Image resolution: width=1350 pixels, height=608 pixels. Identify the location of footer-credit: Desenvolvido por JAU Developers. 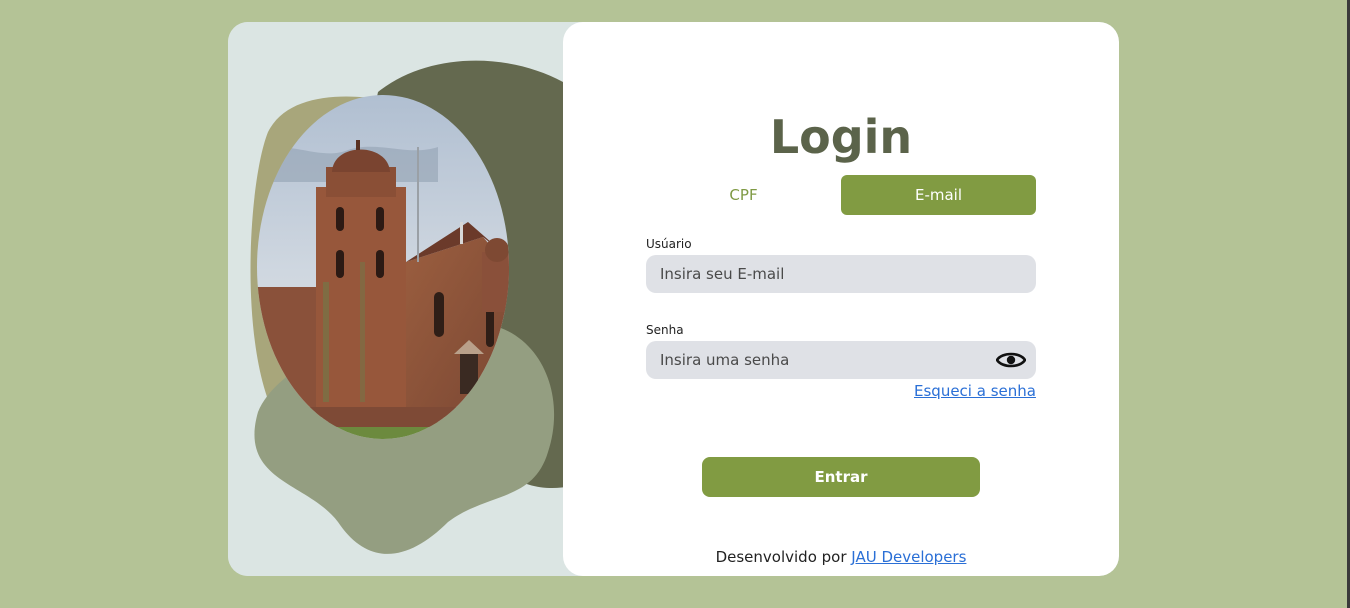
(841, 557).